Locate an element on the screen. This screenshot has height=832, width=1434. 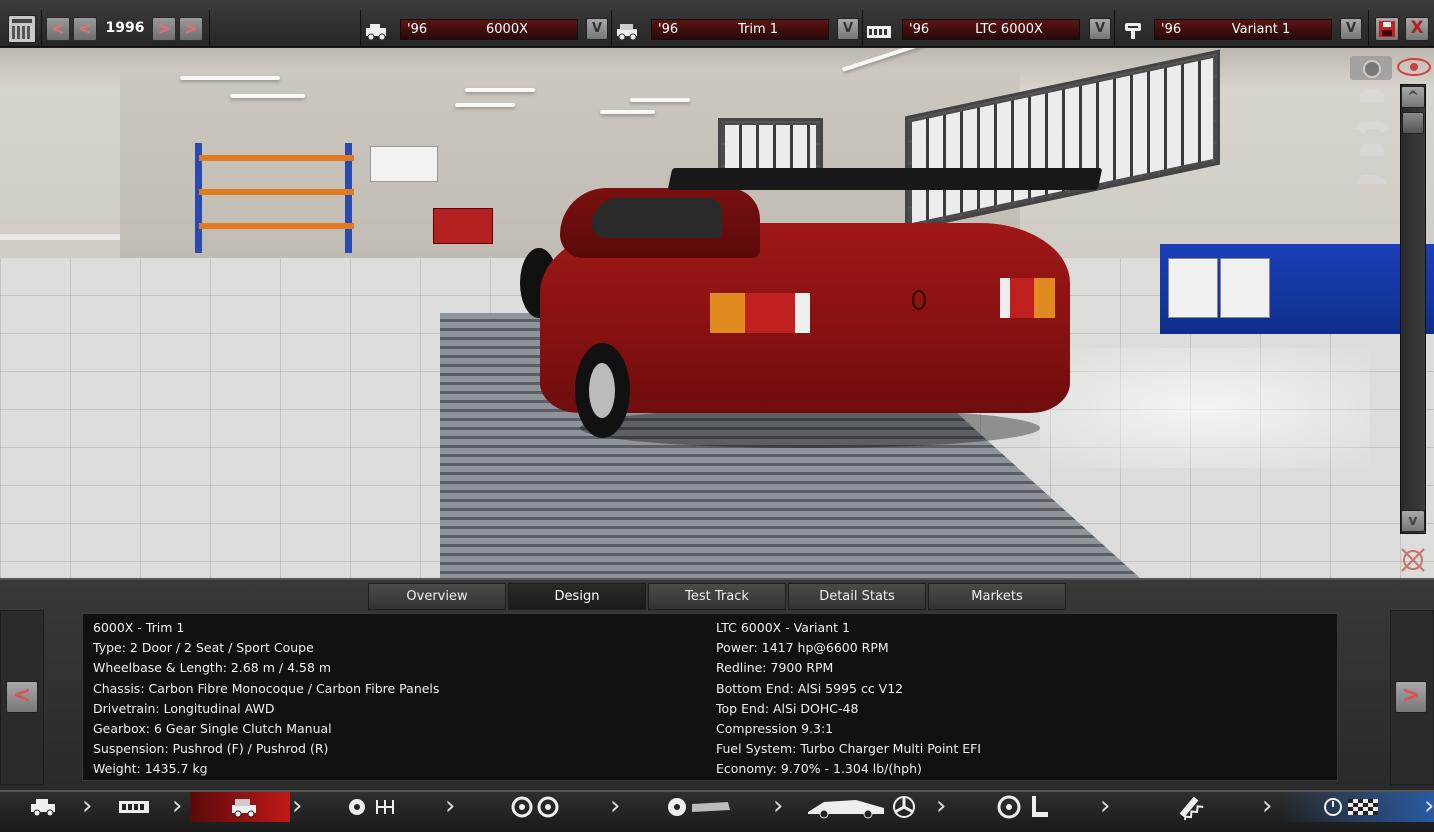
storage-shelf is located at coordinates (277, 198).